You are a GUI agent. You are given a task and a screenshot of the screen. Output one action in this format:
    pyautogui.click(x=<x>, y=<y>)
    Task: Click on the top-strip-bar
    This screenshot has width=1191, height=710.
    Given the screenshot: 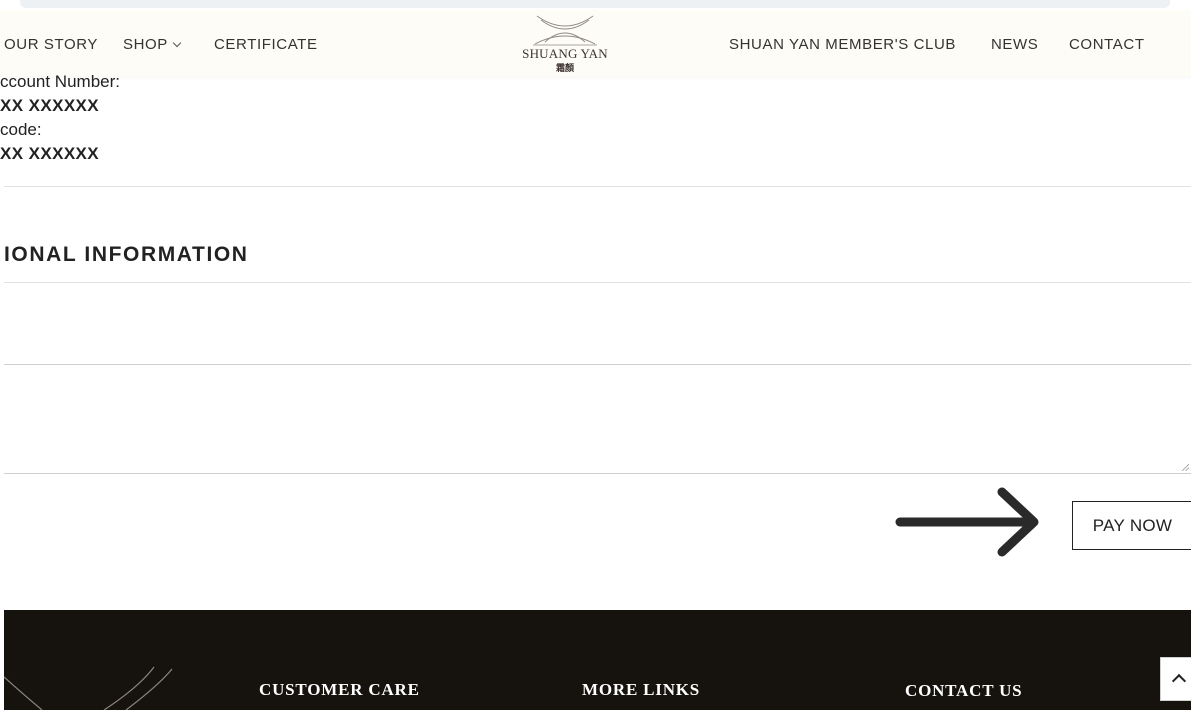 What is the action you would take?
    pyautogui.click(x=595, y=4)
    